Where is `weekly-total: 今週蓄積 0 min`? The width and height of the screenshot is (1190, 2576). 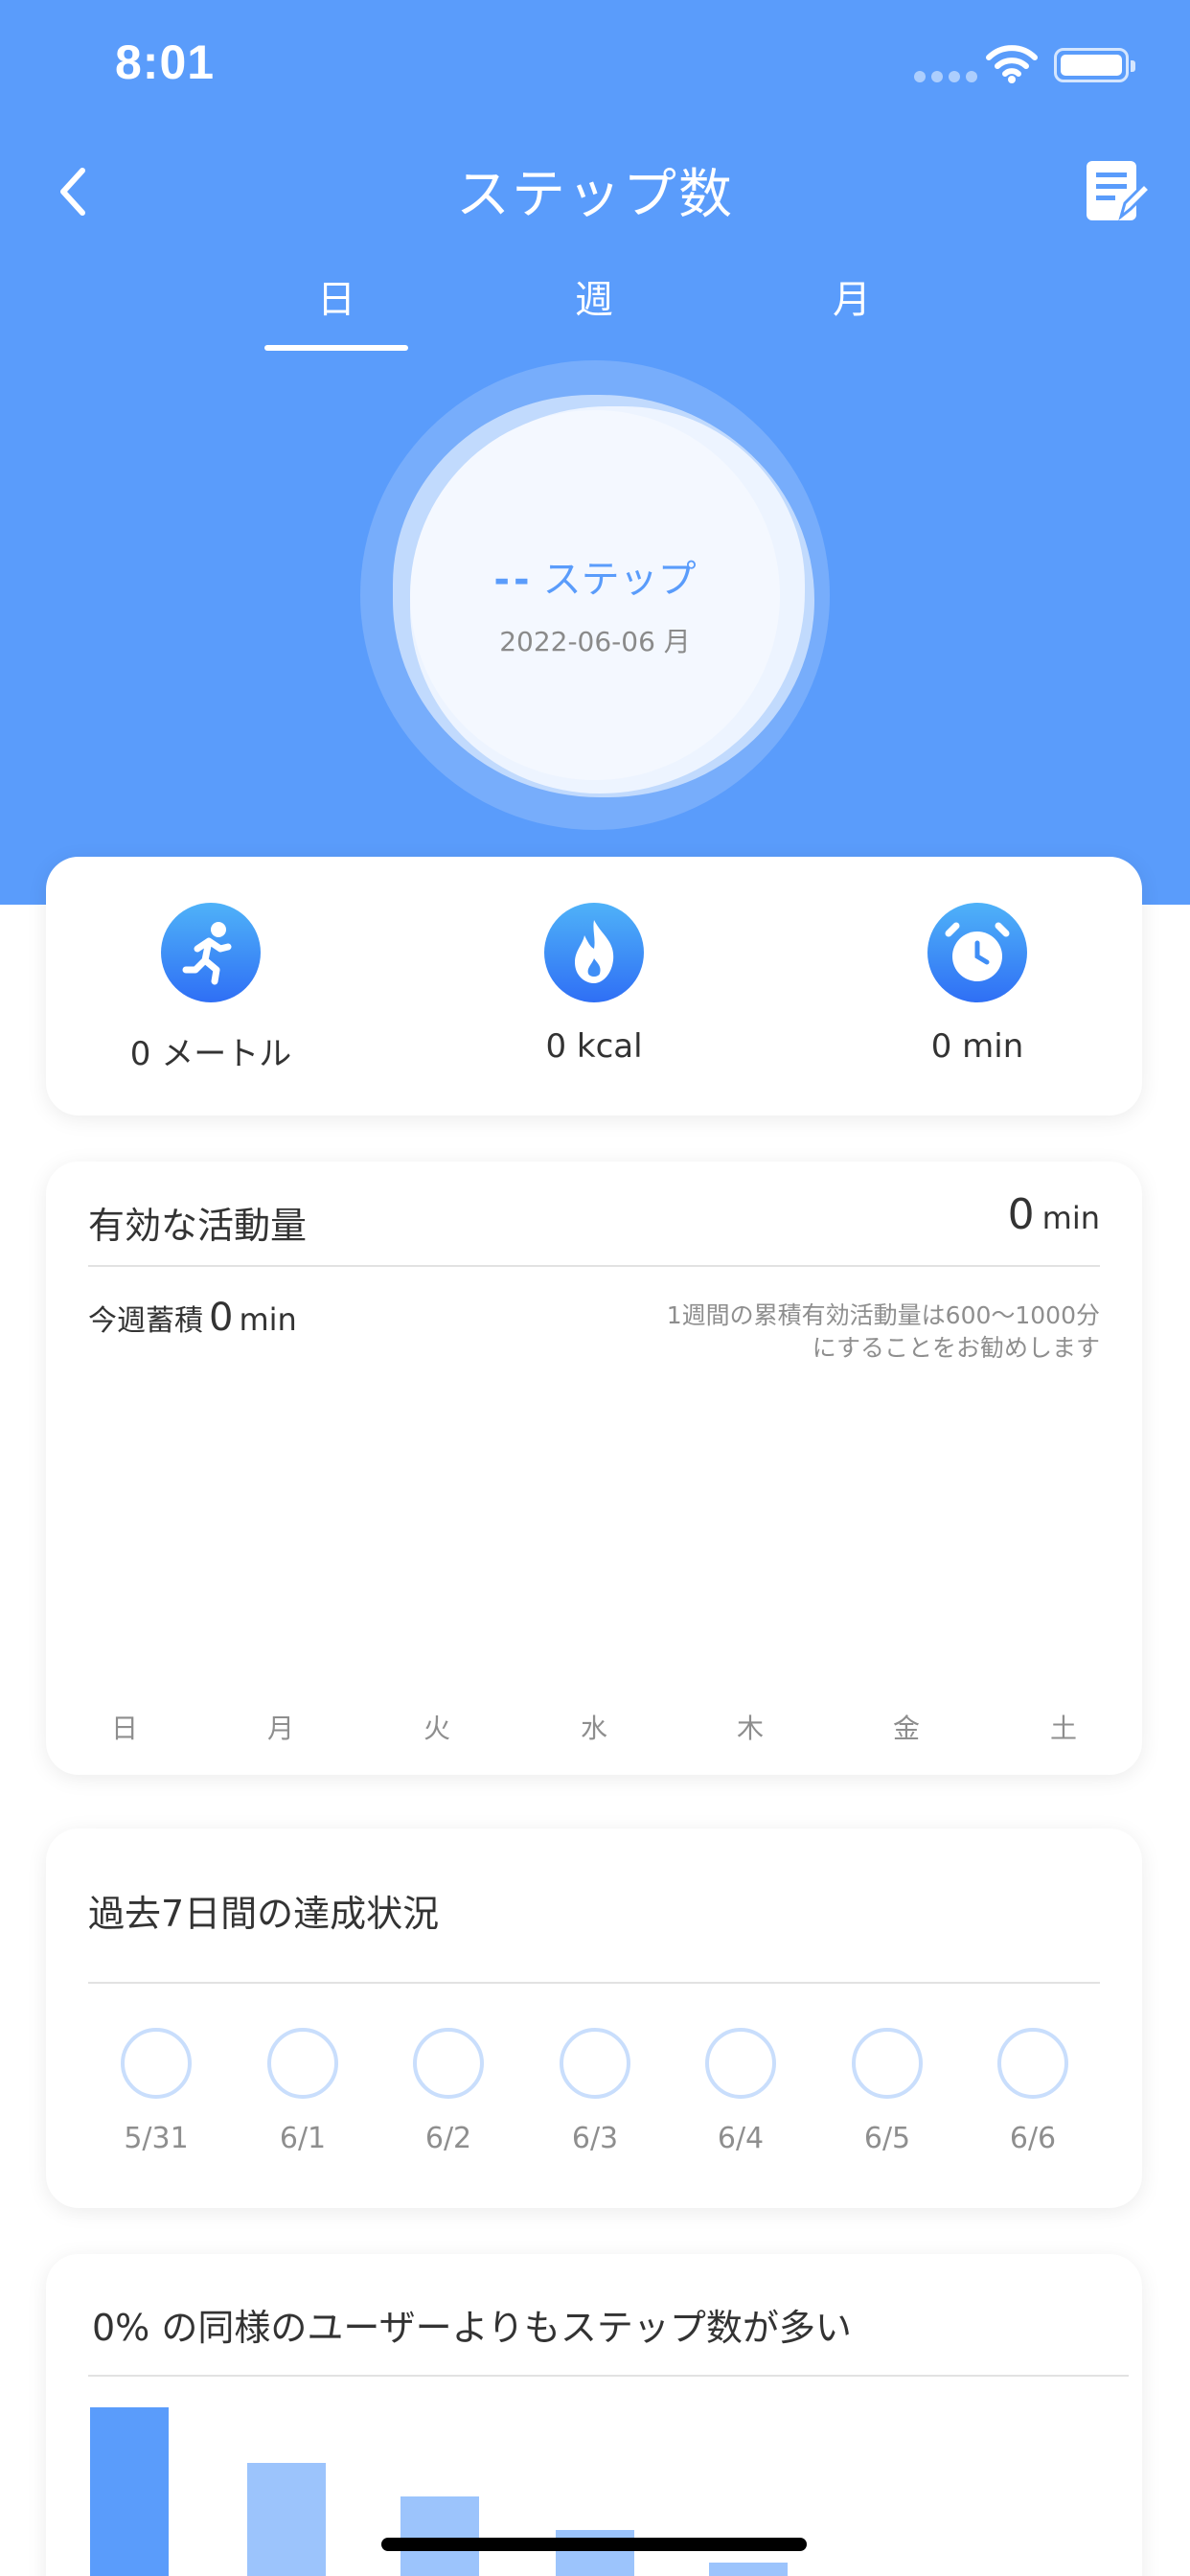 weekly-total: 今週蓄積 0 min is located at coordinates (193, 1318).